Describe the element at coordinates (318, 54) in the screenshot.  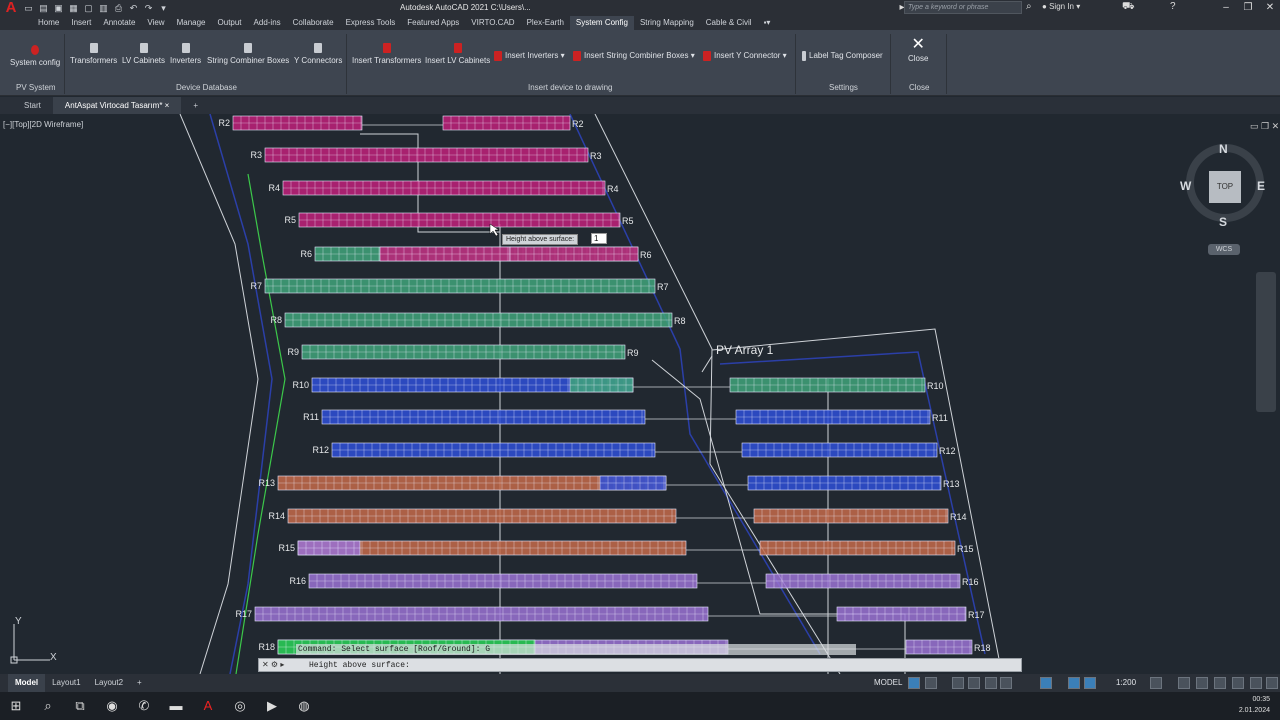
I see `y-connectors-button: Y Connectors` at that location.